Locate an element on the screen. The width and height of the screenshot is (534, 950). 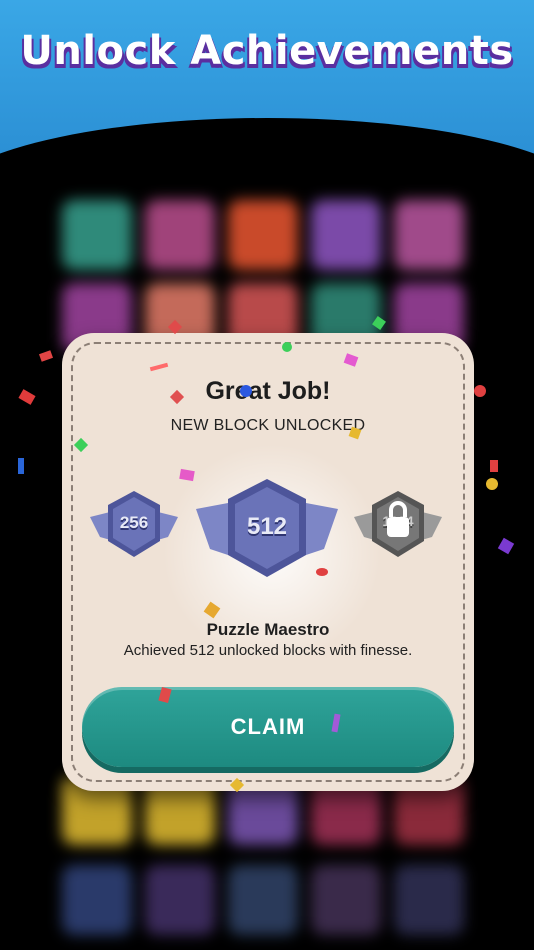
achievement-name: Puzzle Maestro is located at coordinates (268, 629).